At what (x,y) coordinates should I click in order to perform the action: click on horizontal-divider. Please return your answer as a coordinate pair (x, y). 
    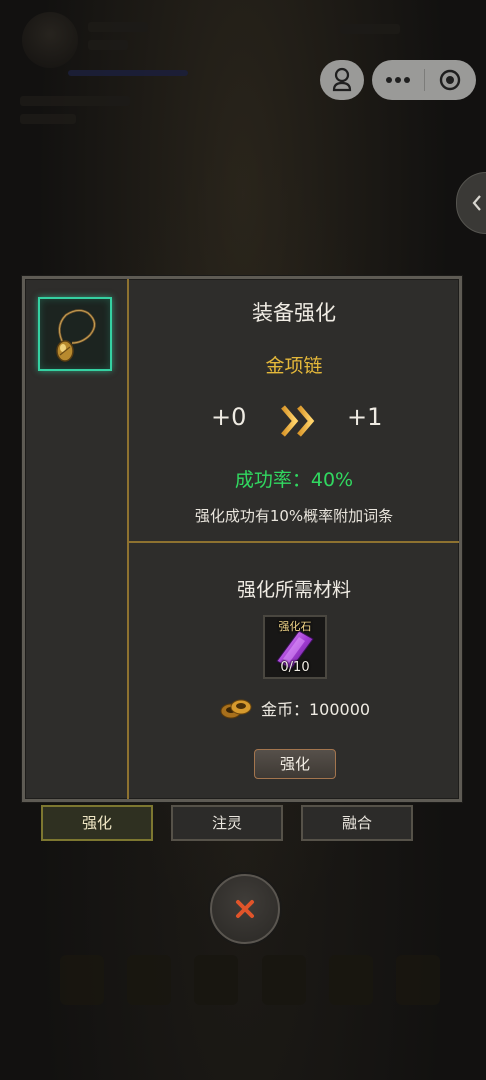
    Looking at the image, I should click on (294, 542).